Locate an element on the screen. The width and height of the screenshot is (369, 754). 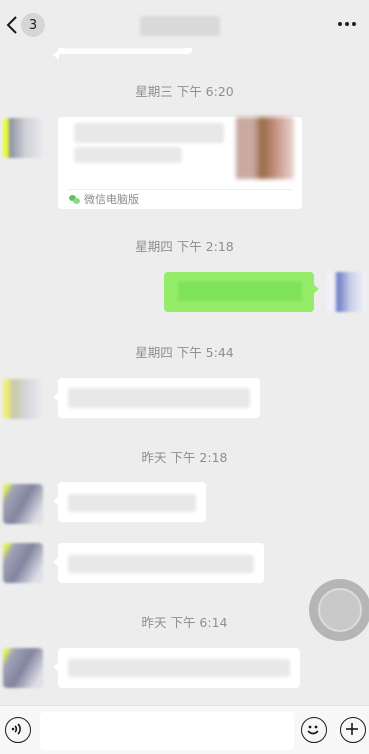
plus-icon is located at coordinates (353, 730).